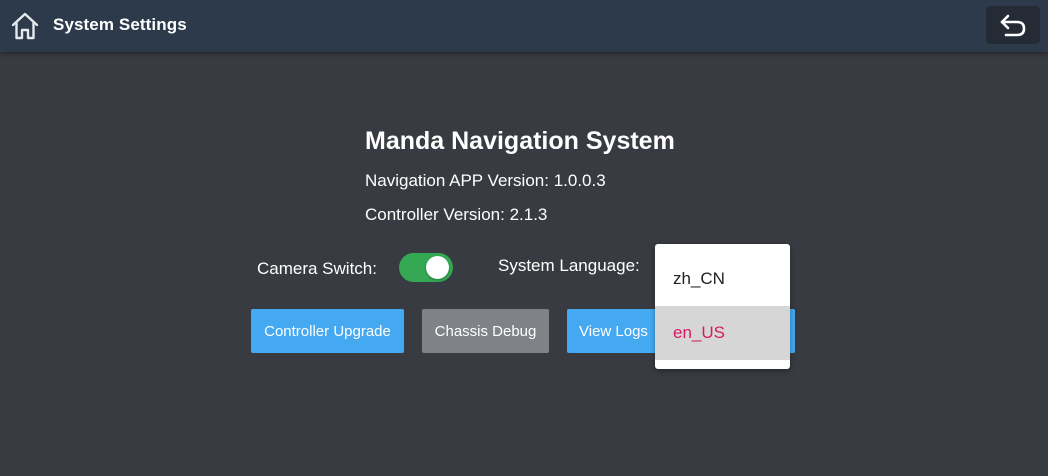 This screenshot has height=476, width=1048. Describe the element at coordinates (120, 24) in the screenshot. I see `page-title: System Settings` at that location.